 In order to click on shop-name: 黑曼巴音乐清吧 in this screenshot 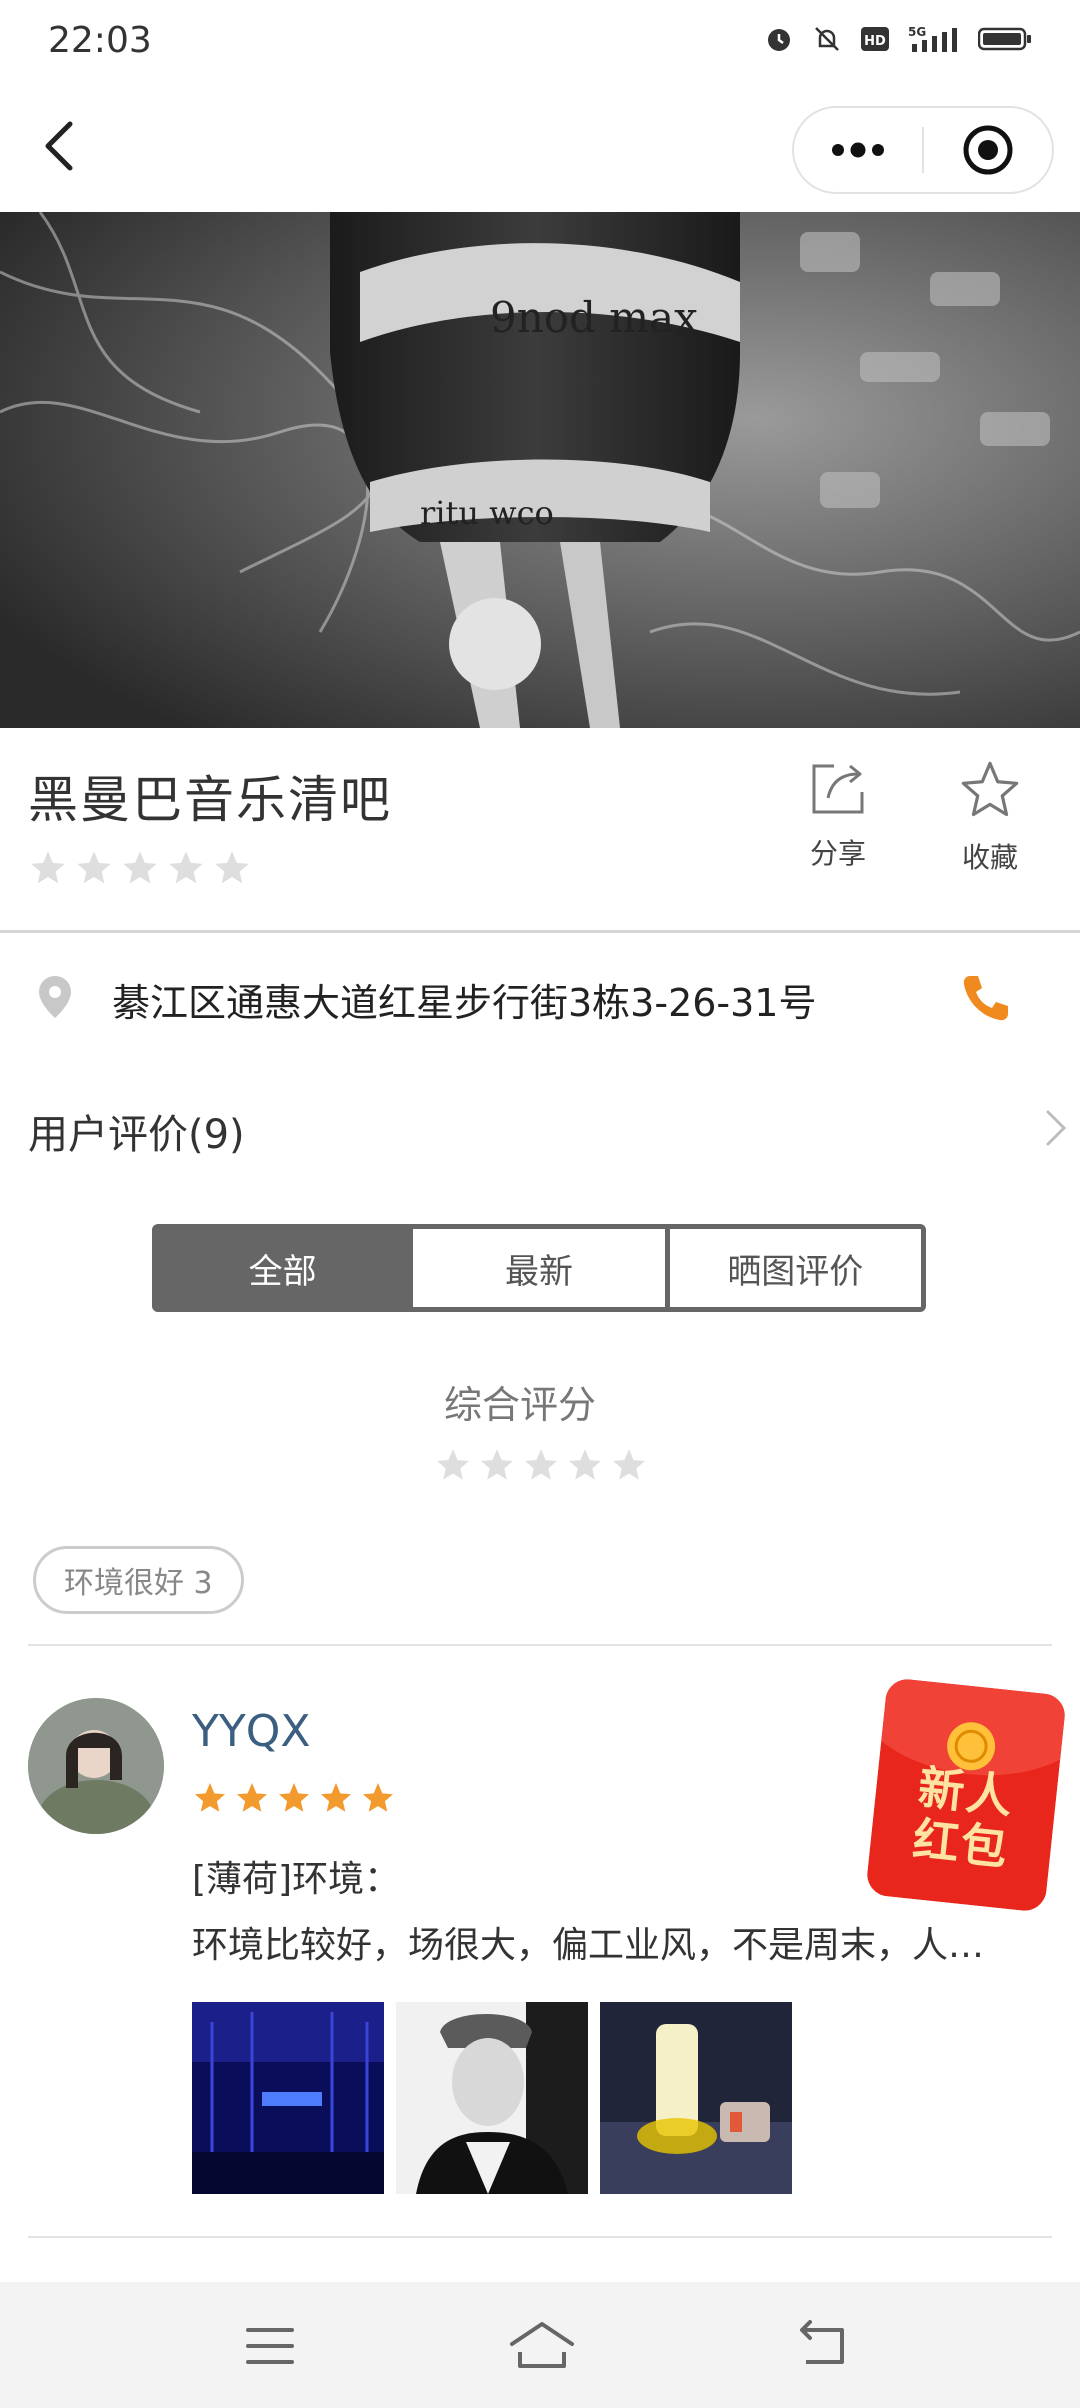, I will do `click(210, 800)`.